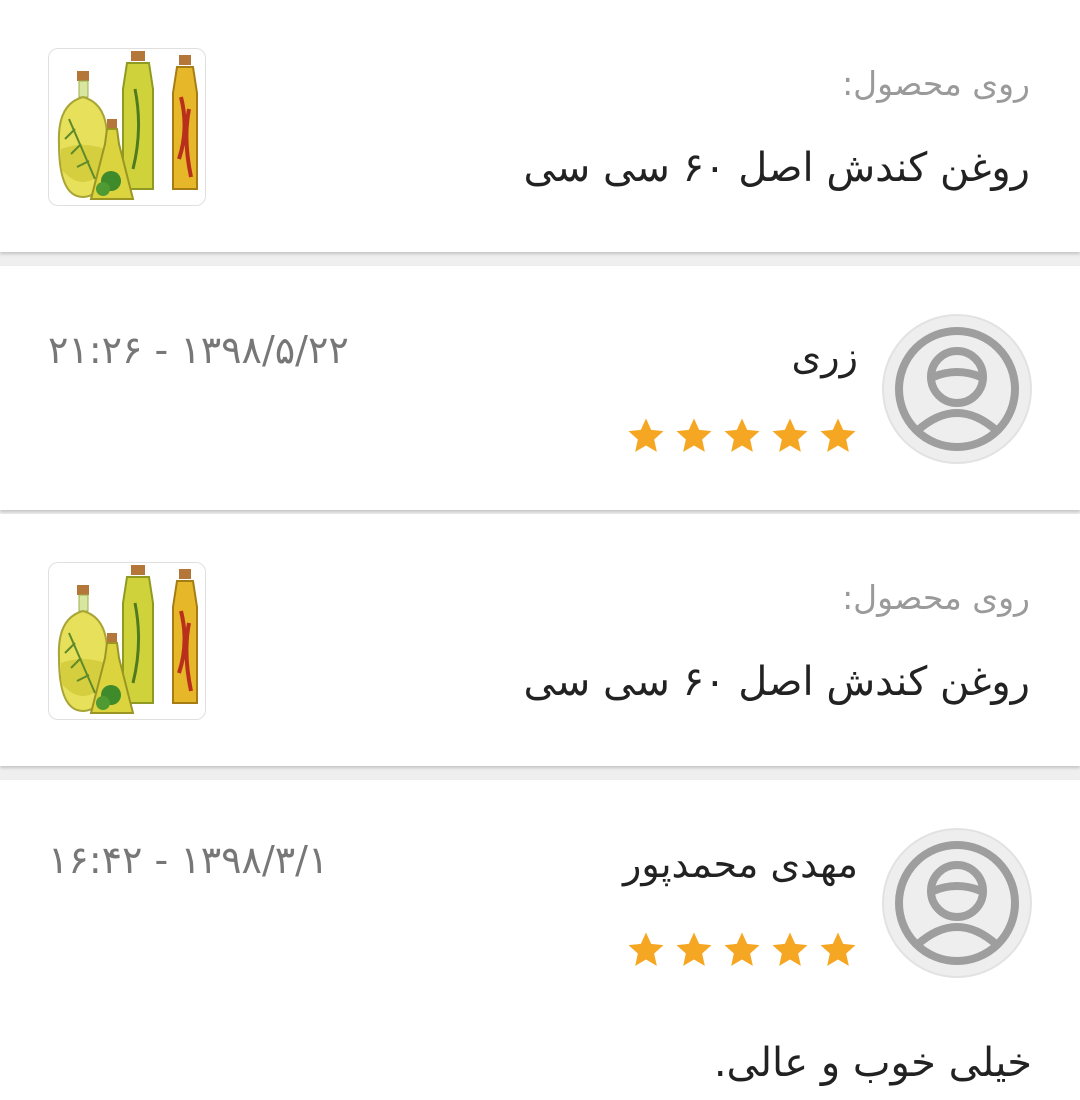  I want to click on comment-text: خیلی خوب و عالی., so click(872, 1063).